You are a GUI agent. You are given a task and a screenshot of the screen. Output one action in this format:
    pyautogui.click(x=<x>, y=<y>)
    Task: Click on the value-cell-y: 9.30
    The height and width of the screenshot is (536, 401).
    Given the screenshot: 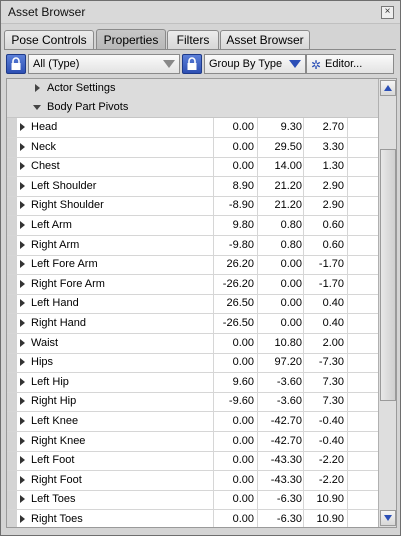 What is the action you would take?
    pyautogui.click(x=280, y=127)
    